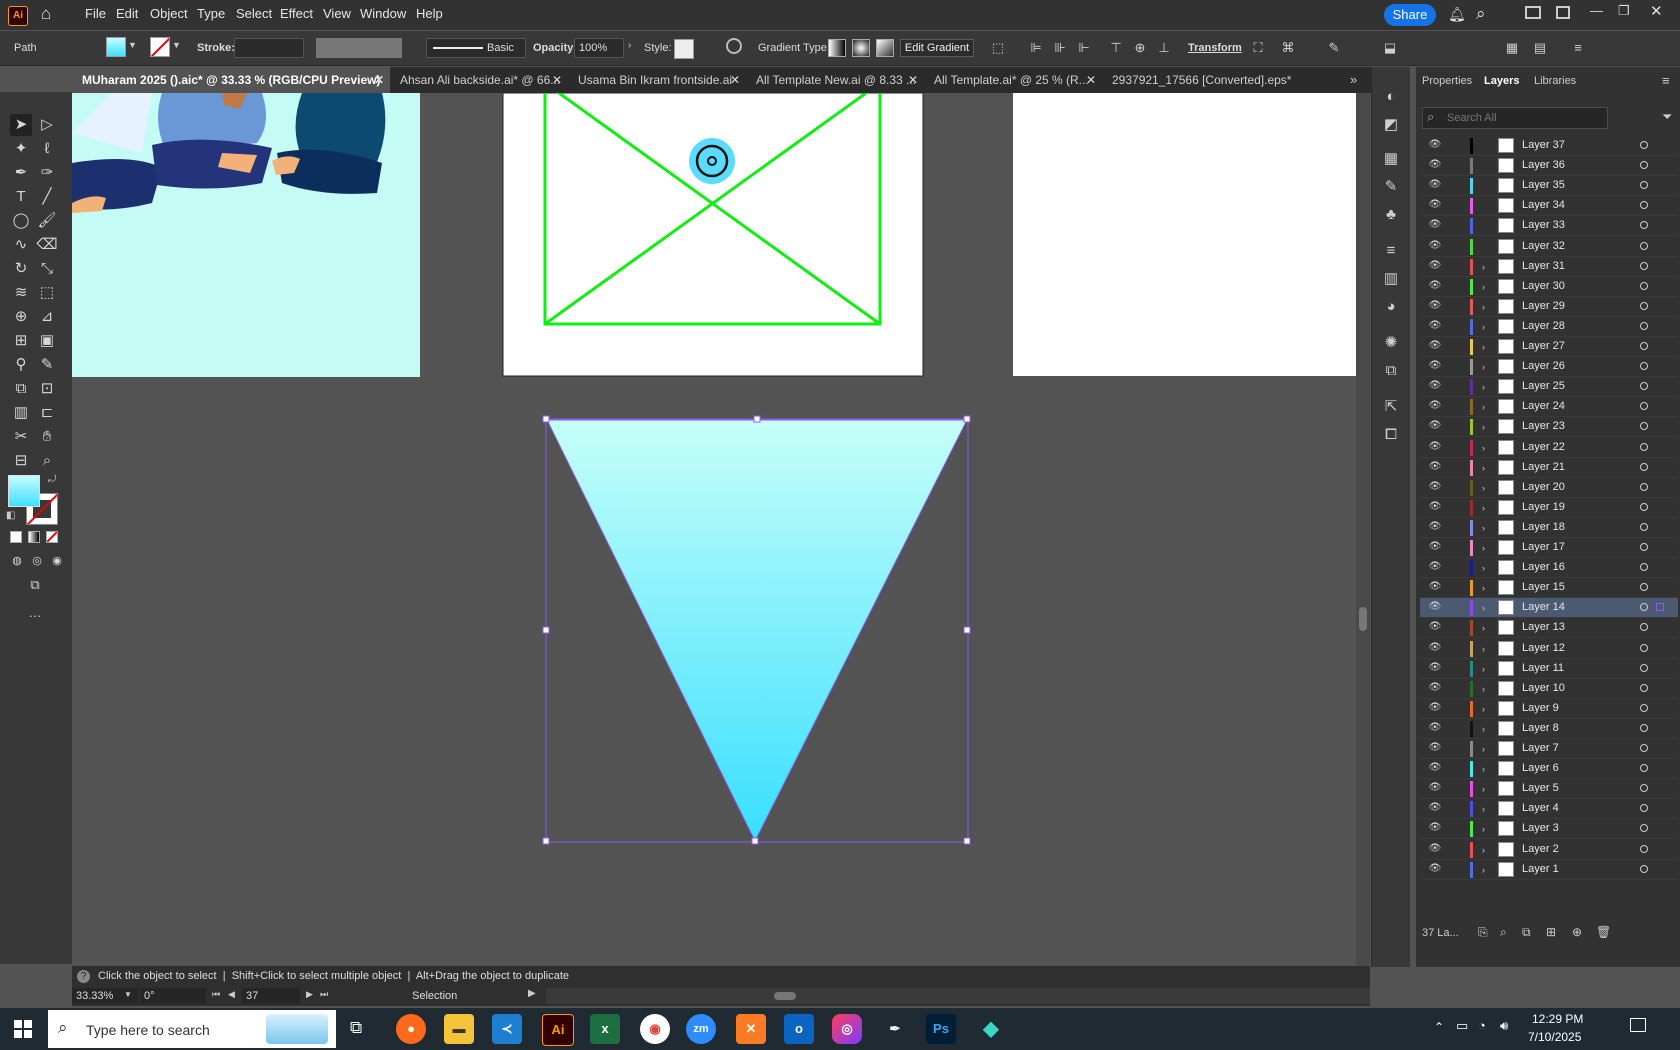  What do you see at coordinates (655, 1029) in the screenshot?
I see `chrome-icon: ◉` at bounding box center [655, 1029].